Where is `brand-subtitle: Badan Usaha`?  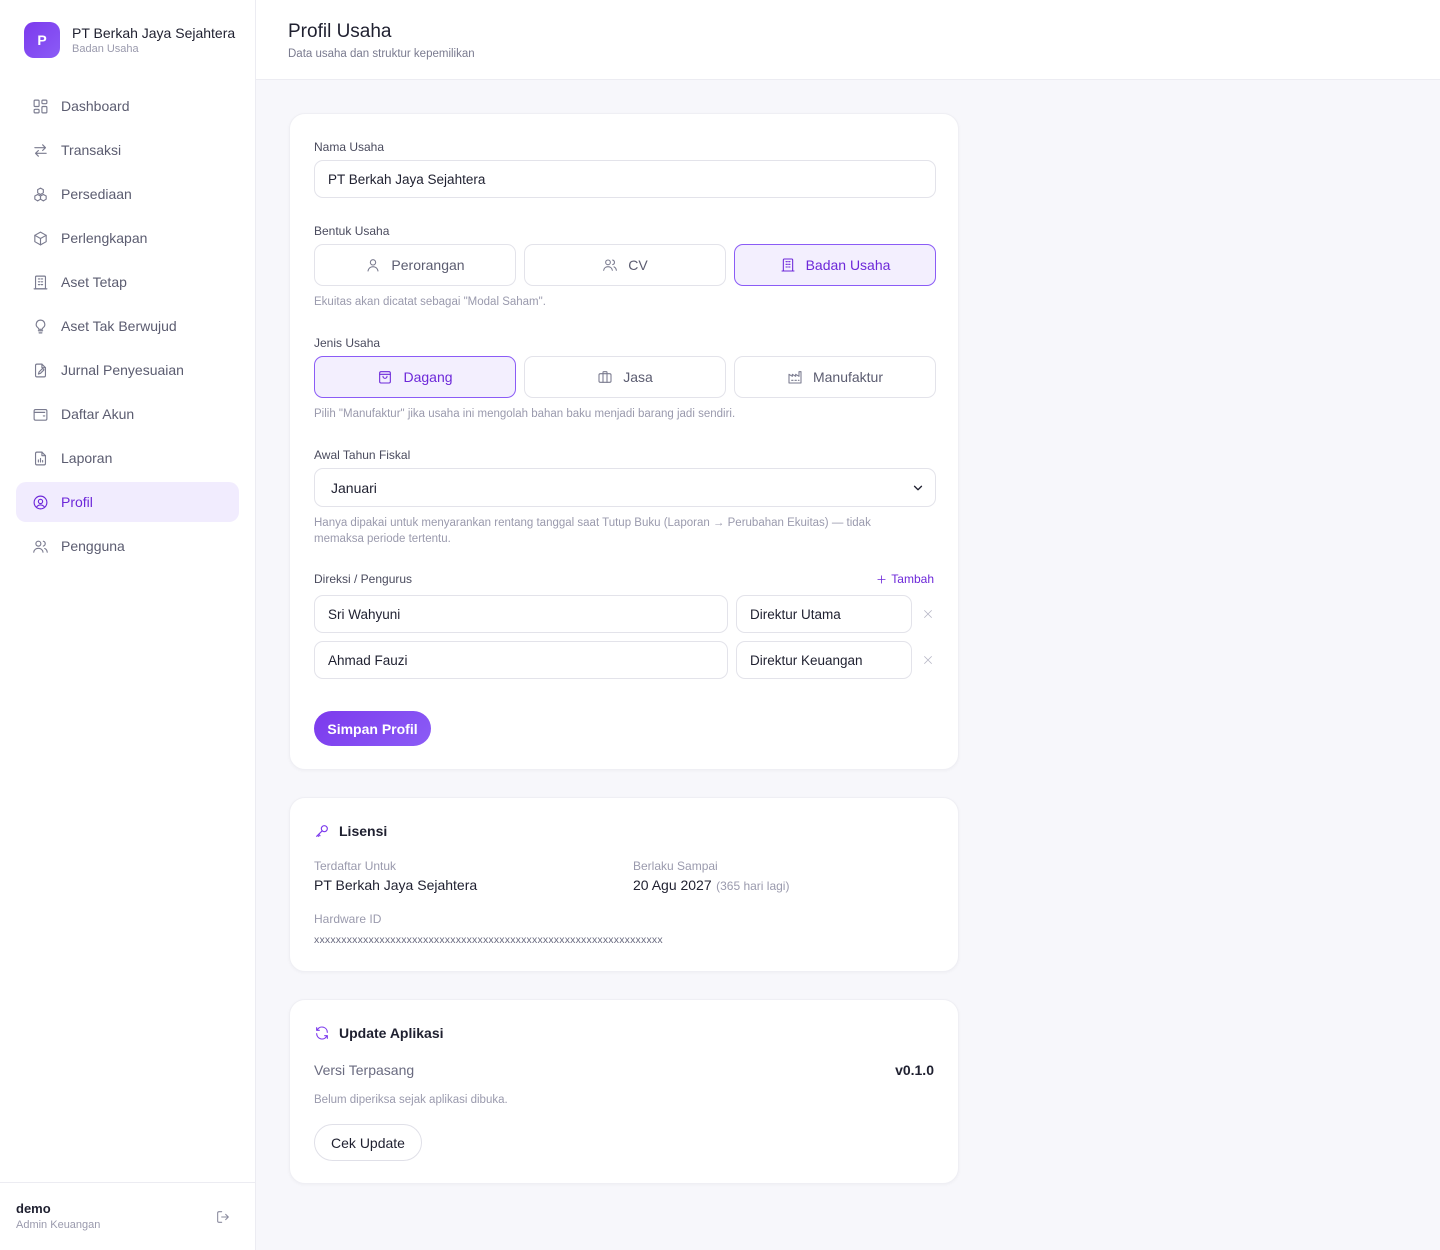
brand-subtitle: Badan Usaha is located at coordinates (105, 49).